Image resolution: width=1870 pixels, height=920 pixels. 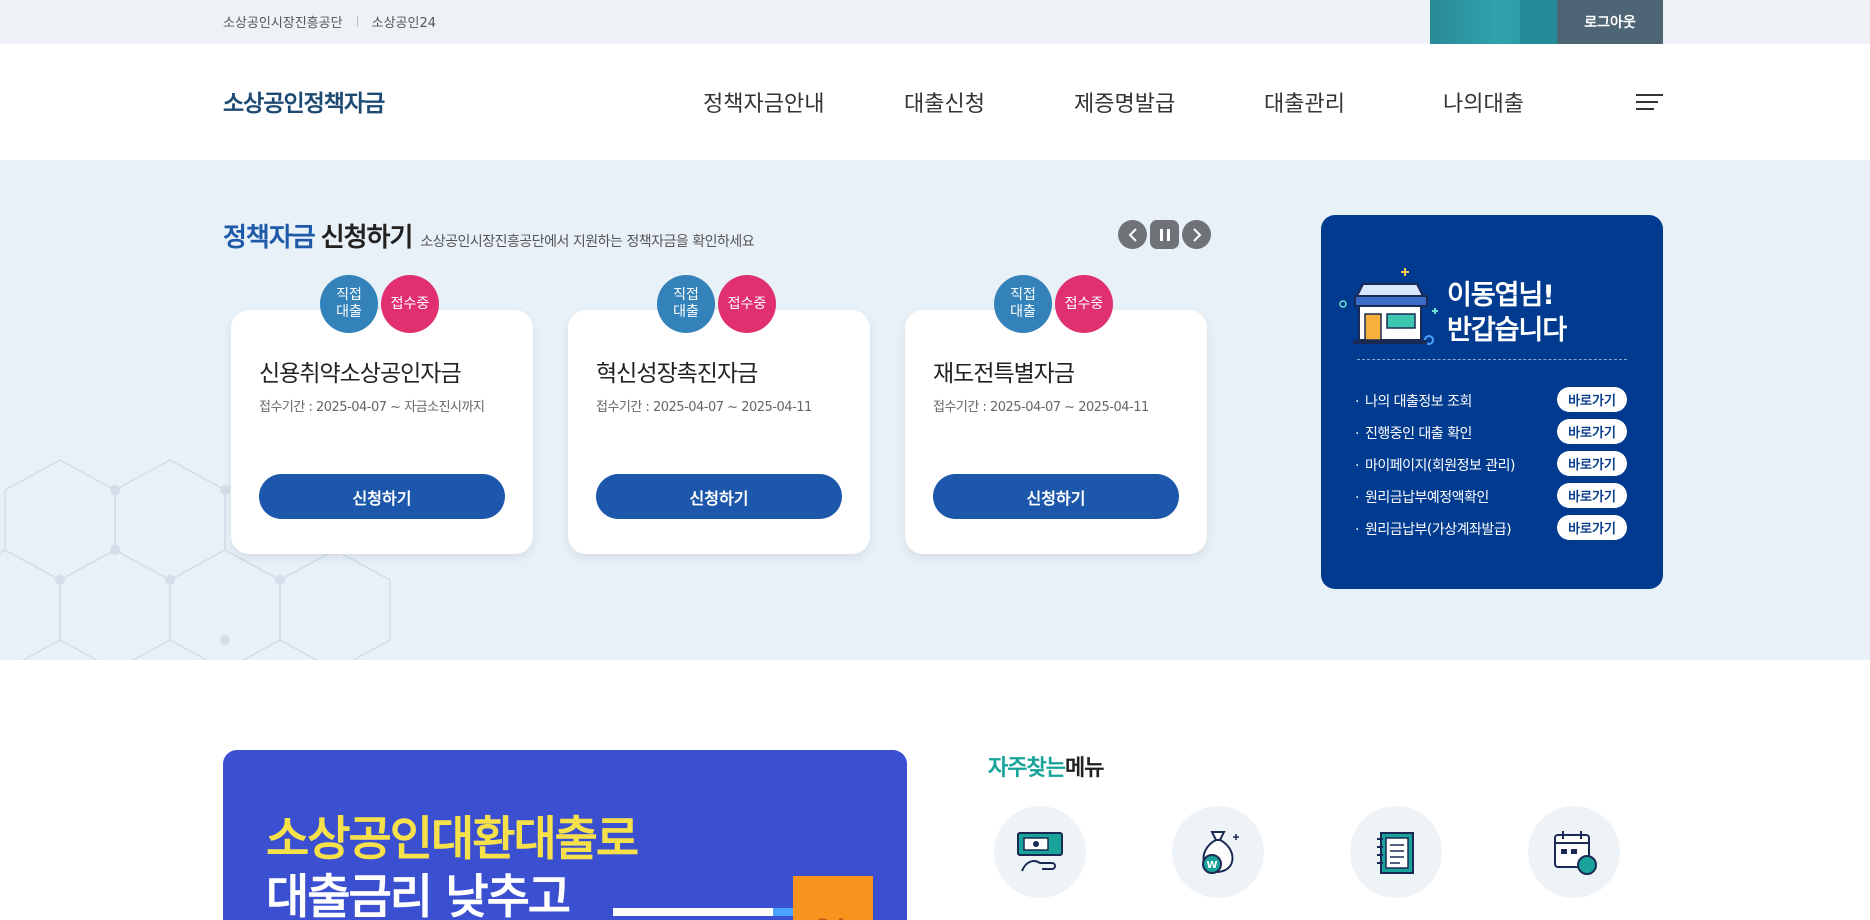 What do you see at coordinates (1433, 529) in the screenshot?
I see `quick-link-label: 원리금납부(가상계좌발급)` at bounding box center [1433, 529].